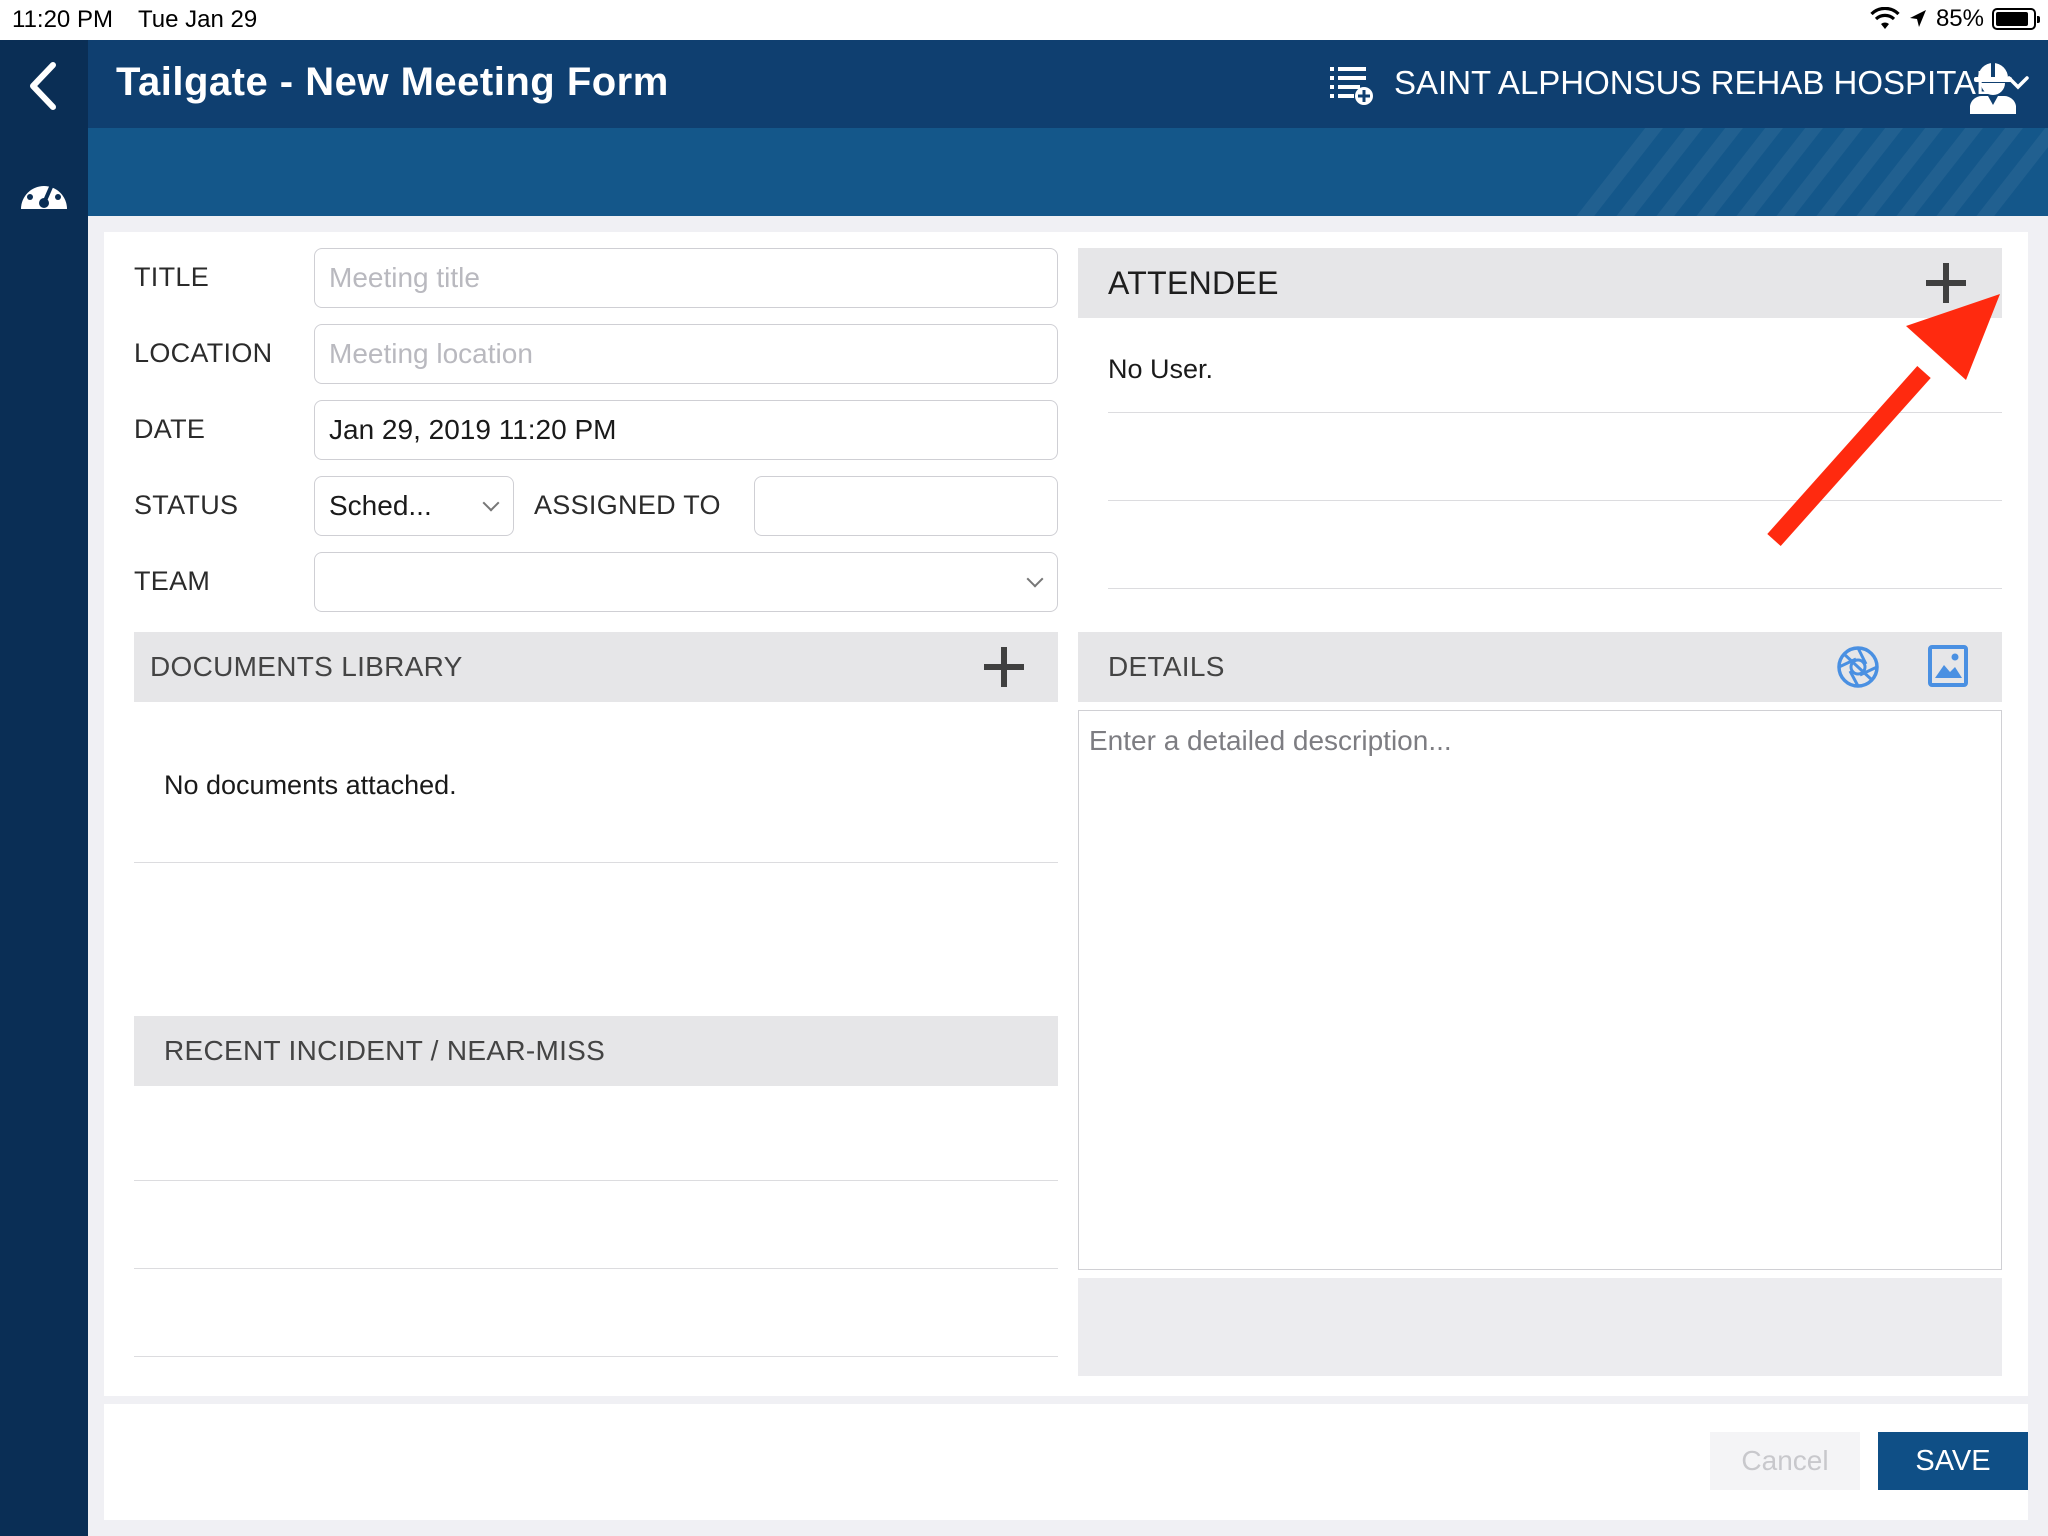 The width and height of the screenshot is (2048, 1536). Describe the element at coordinates (686, 582) in the screenshot. I see `team-select` at that location.